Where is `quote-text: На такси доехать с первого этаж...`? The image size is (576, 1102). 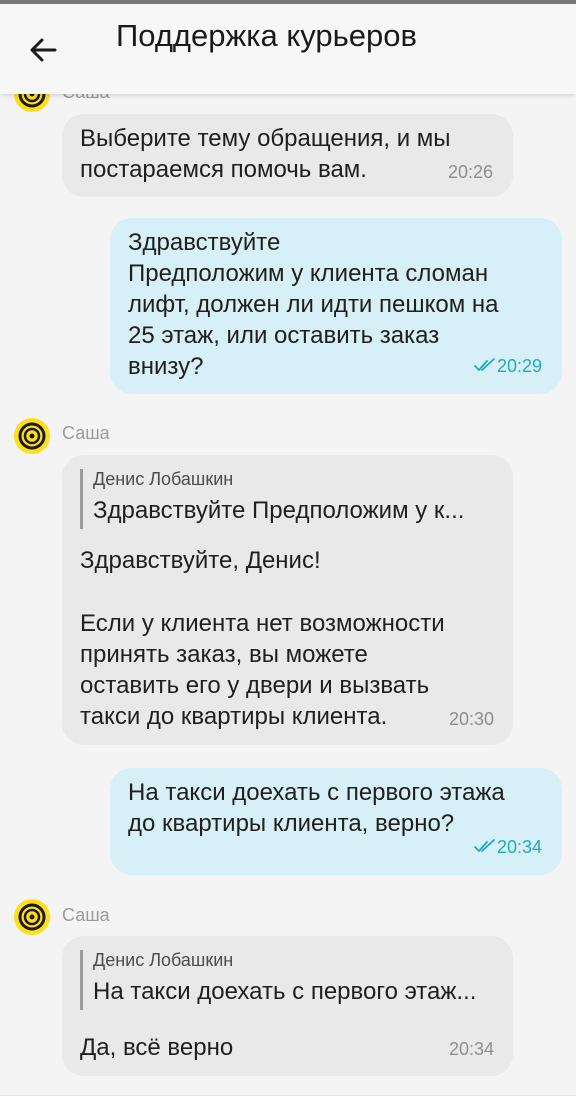 quote-text: На такси доехать с первого этаж... is located at coordinates (285, 991).